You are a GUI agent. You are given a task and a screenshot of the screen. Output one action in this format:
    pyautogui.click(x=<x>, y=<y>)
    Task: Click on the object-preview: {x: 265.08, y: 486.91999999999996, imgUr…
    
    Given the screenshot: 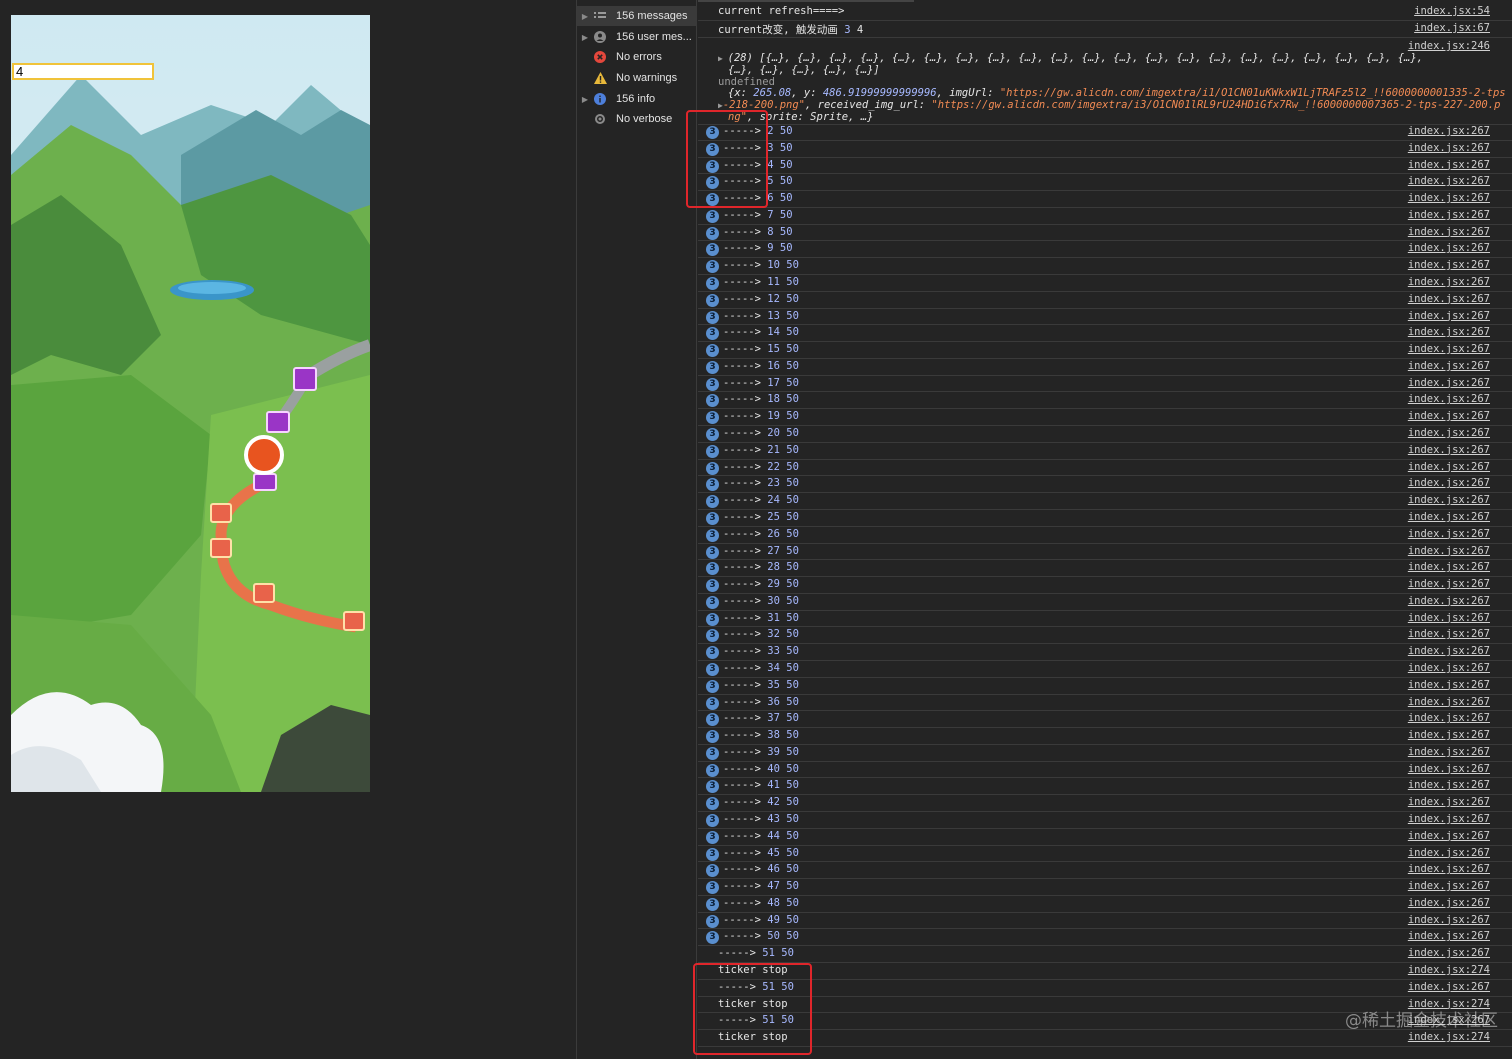 What is the action you would take?
    pyautogui.click(x=1117, y=93)
    